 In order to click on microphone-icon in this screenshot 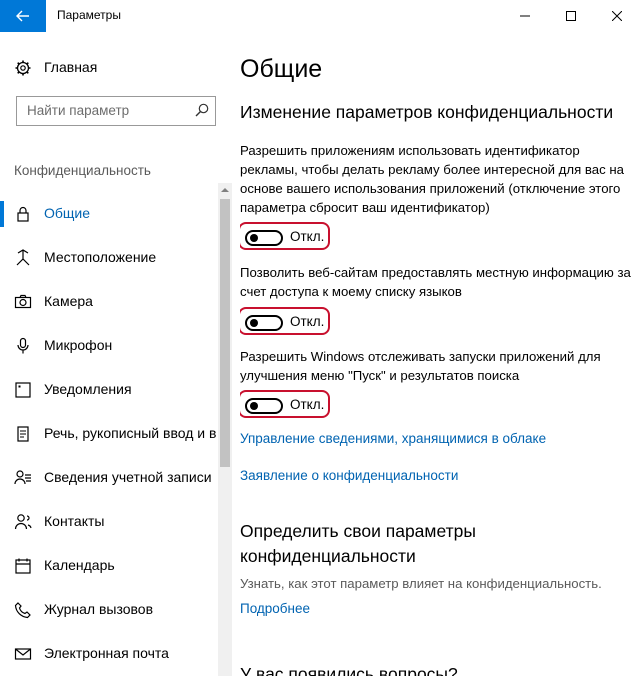, I will do `click(23, 345)`.